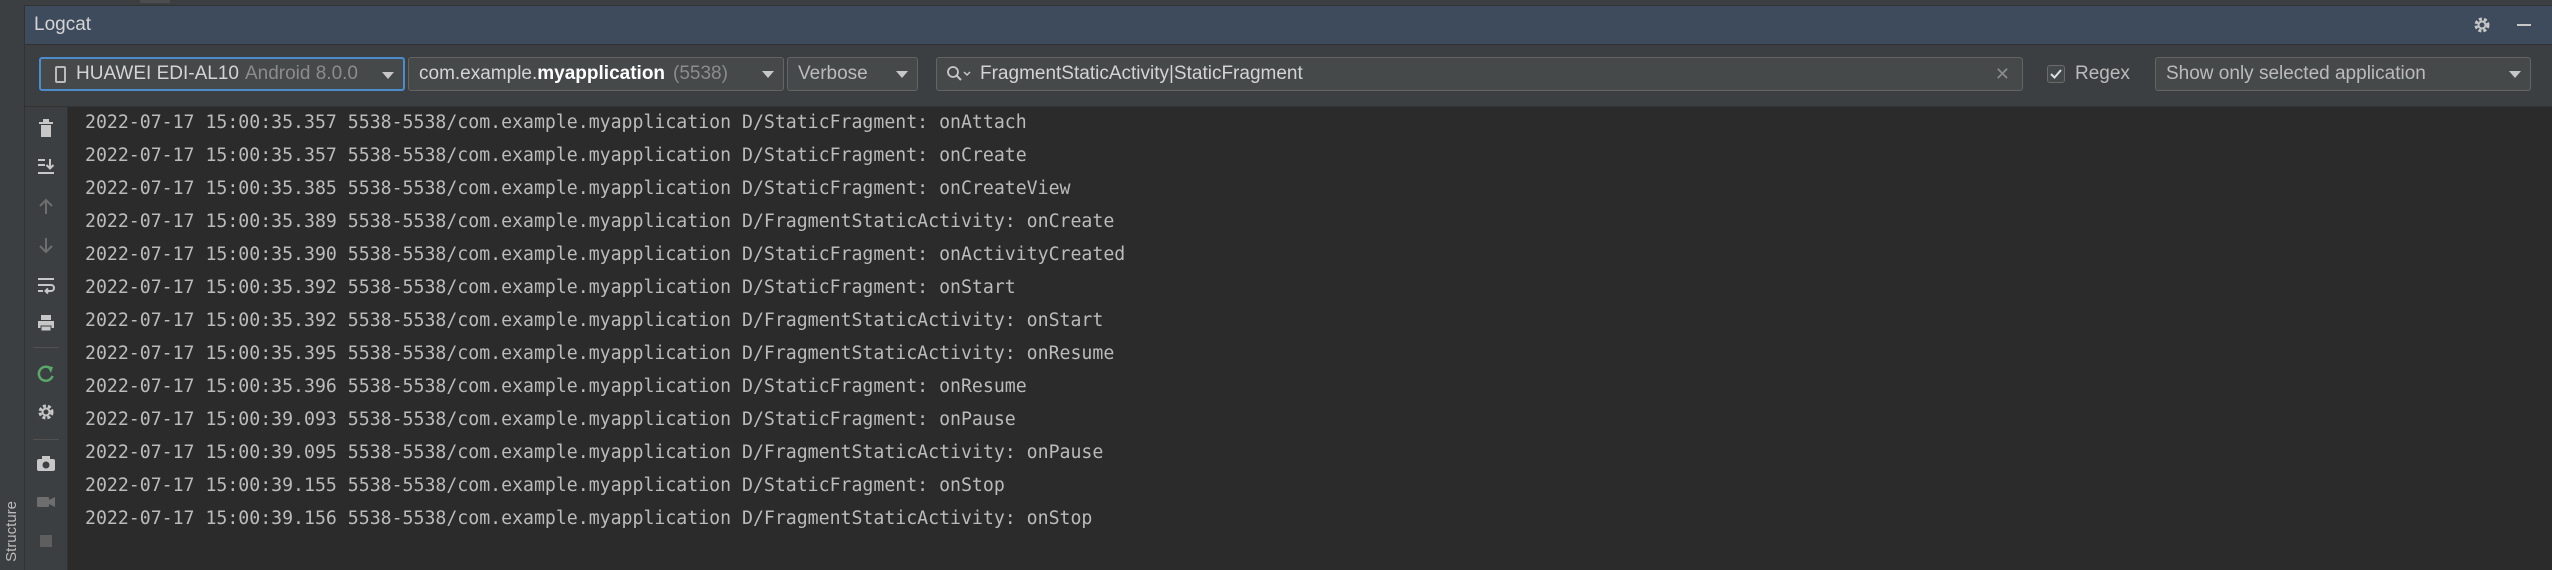  I want to click on scroll-to-end-icon, so click(46, 166).